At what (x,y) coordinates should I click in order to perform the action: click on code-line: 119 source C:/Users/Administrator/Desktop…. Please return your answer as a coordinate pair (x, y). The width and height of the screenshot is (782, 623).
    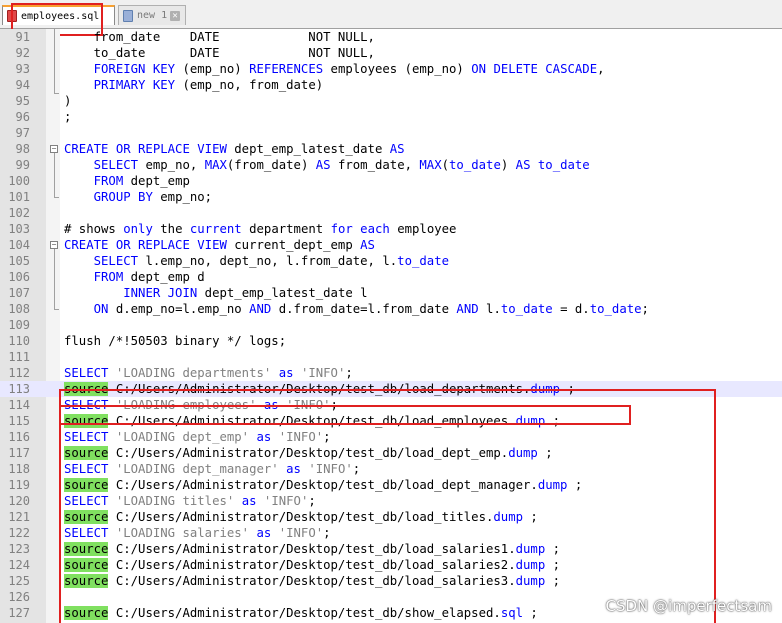
    Looking at the image, I should click on (391, 485).